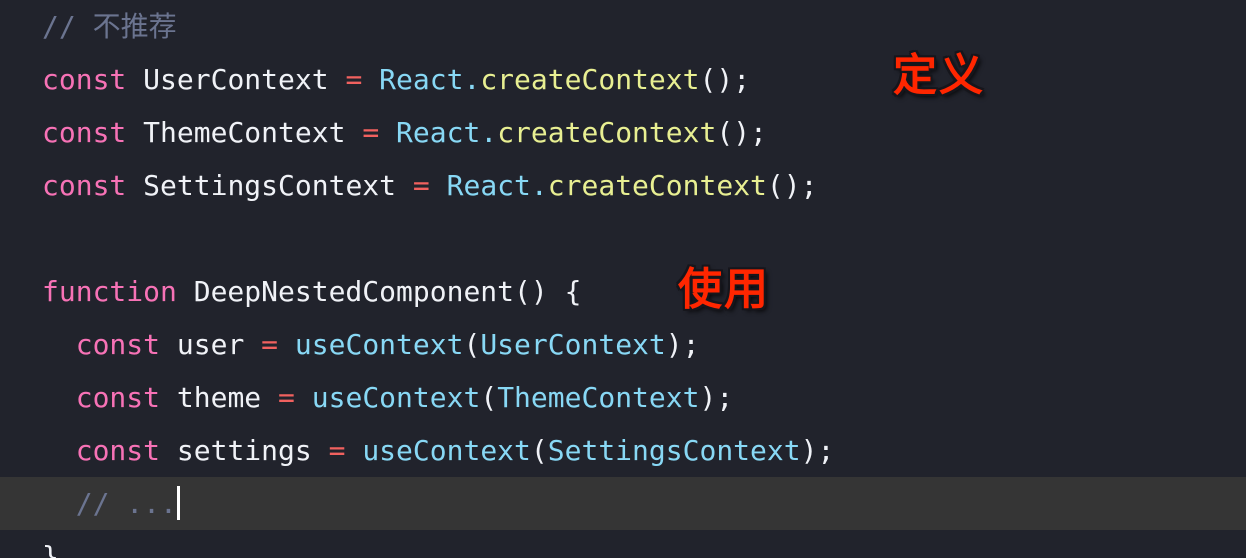  I want to click on annotation-define: 定义, so click(939, 75).